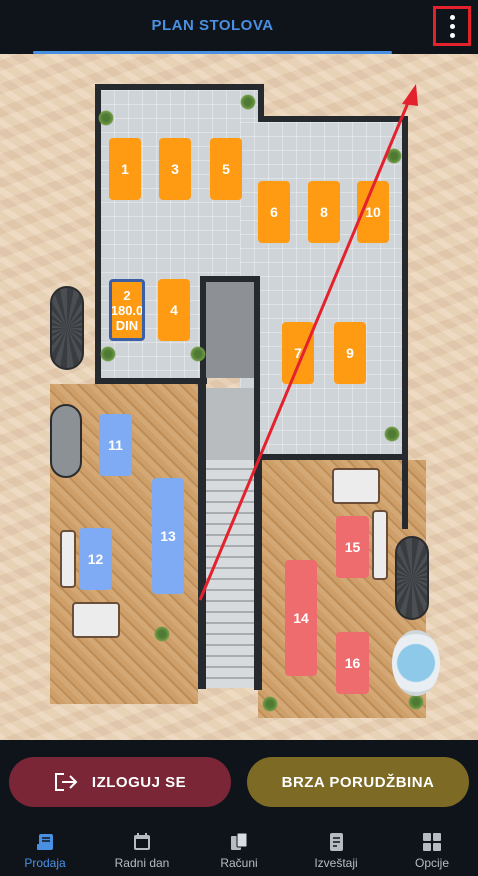  What do you see at coordinates (66, 782) in the screenshot?
I see `logout-icon` at bounding box center [66, 782].